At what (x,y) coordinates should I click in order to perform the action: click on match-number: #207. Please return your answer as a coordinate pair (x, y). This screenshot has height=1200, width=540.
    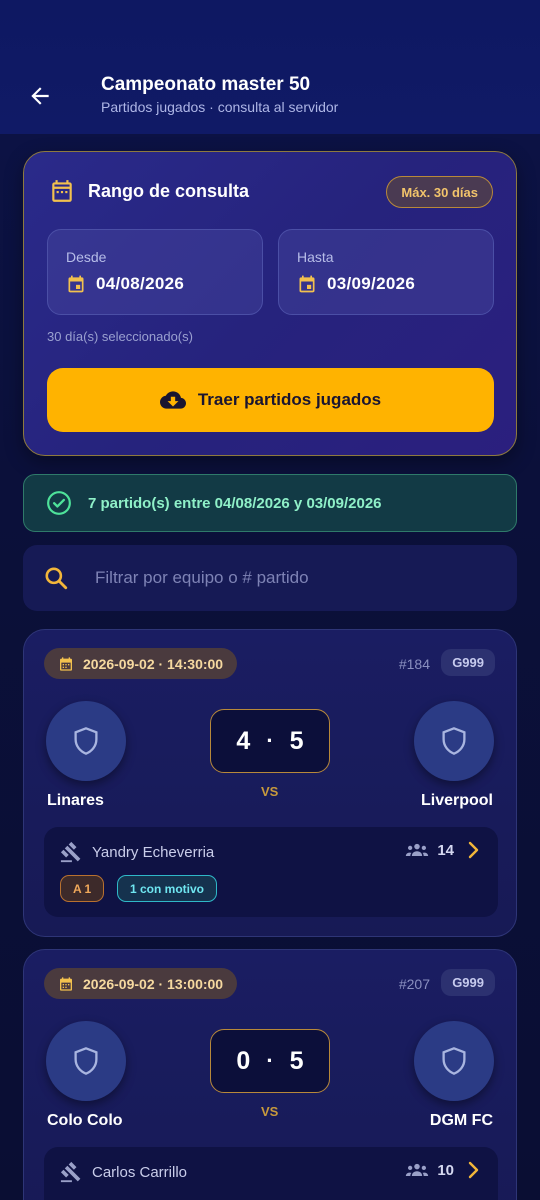
    Looking at the image, I should click on (414, 984).